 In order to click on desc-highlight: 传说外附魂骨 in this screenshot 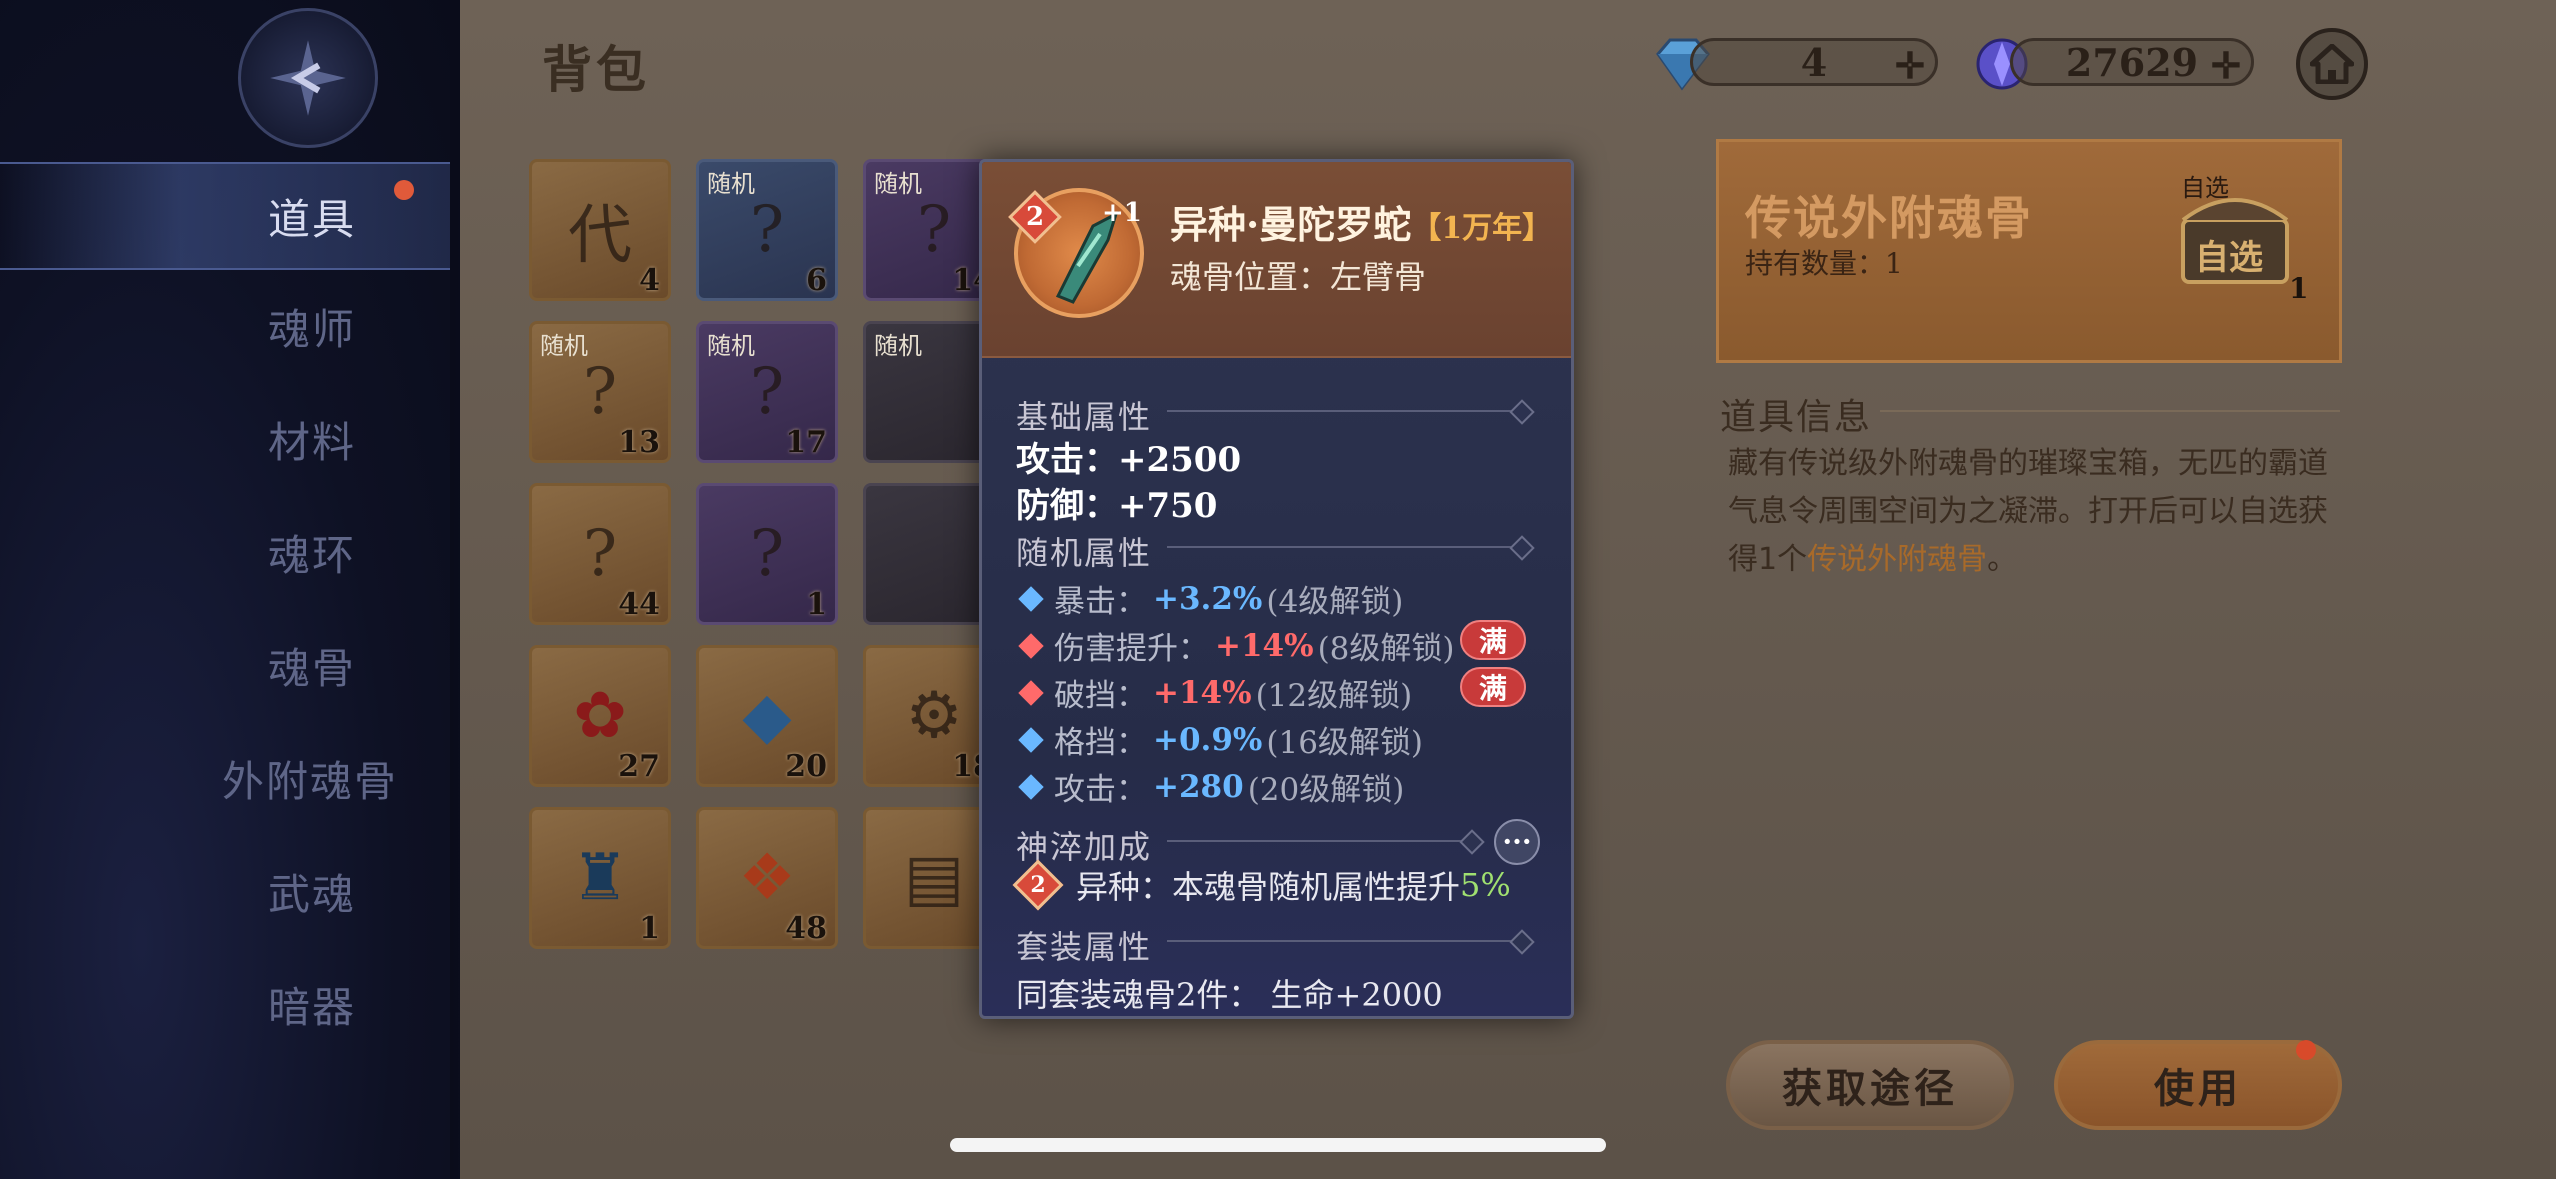, I will do `click(1897, 559)`.